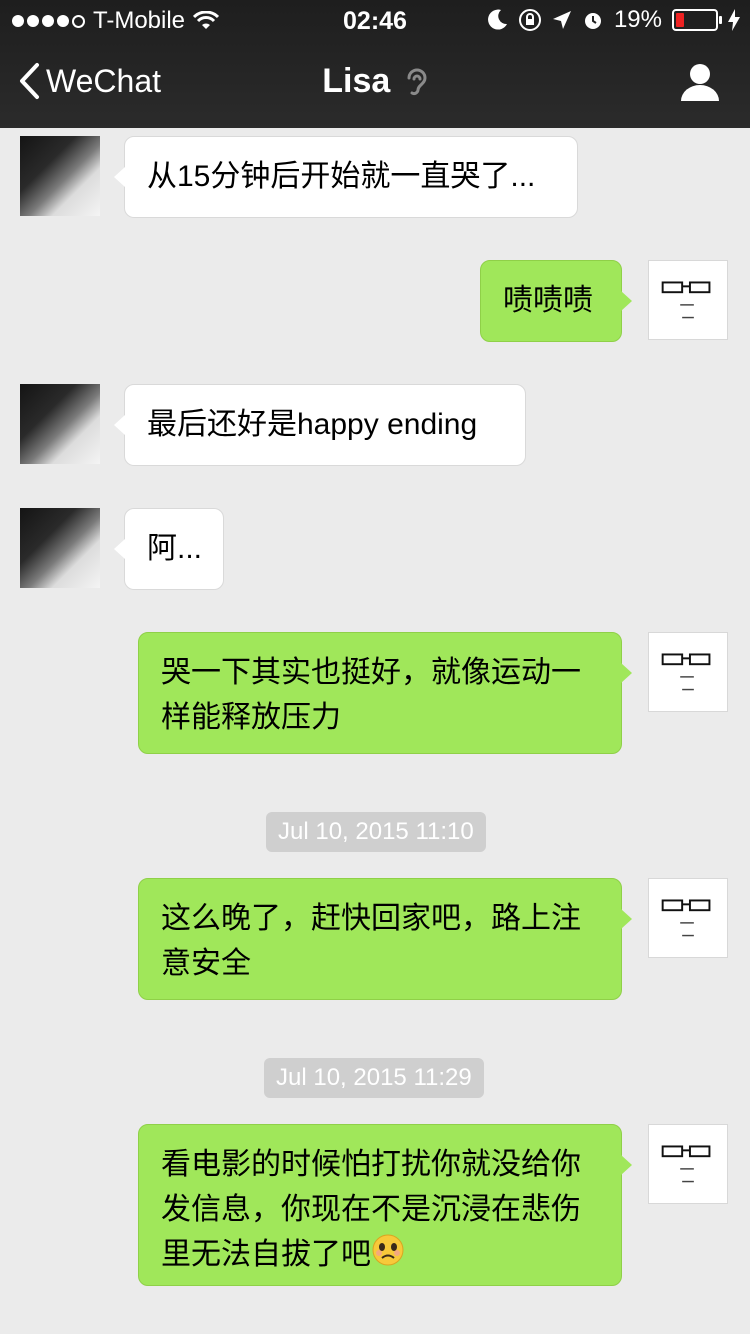 This screenshot has width=750, height=1334. I want to click on timestamp: Jul 10, 2015 11:29, so click(374, 1078).